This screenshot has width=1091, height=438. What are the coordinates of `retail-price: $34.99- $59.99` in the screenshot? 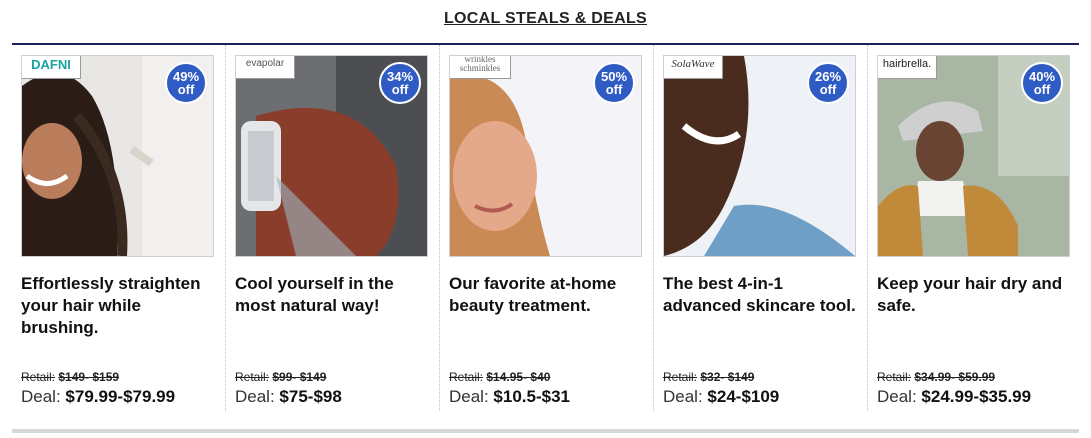 It's located at (955, 377).